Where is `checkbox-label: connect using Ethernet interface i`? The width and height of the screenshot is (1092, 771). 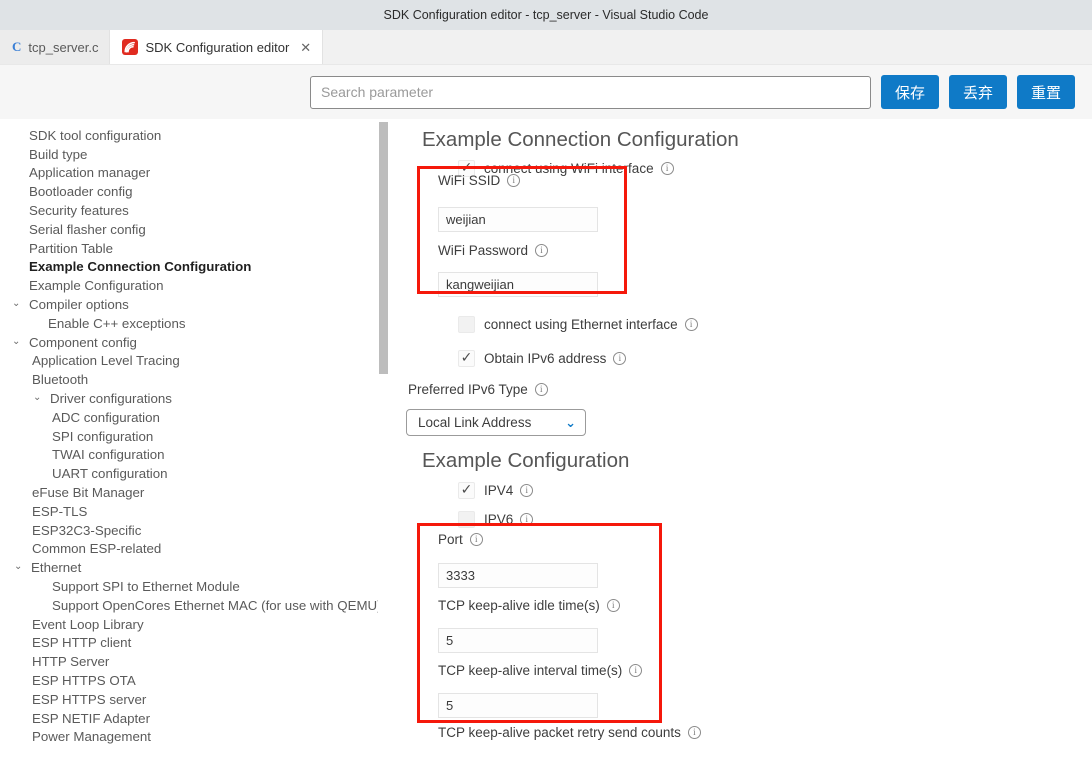 checkbox-label: connect using Ethernet interface i is located at coordinates (591, 324).